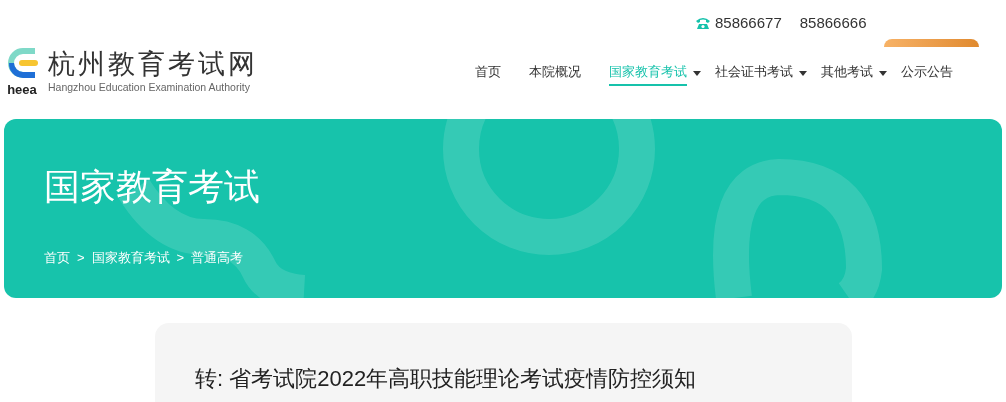 This screenshot has height=402, width=1006. I want to click on nav-link: 首页, so click(488, 74).